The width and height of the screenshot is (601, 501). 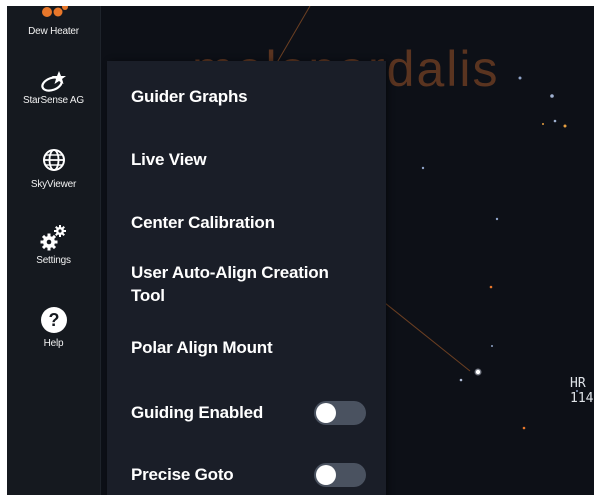 I want to click on guiding-enabled-label: Guiding Enabled, so click(x=197, y=412).